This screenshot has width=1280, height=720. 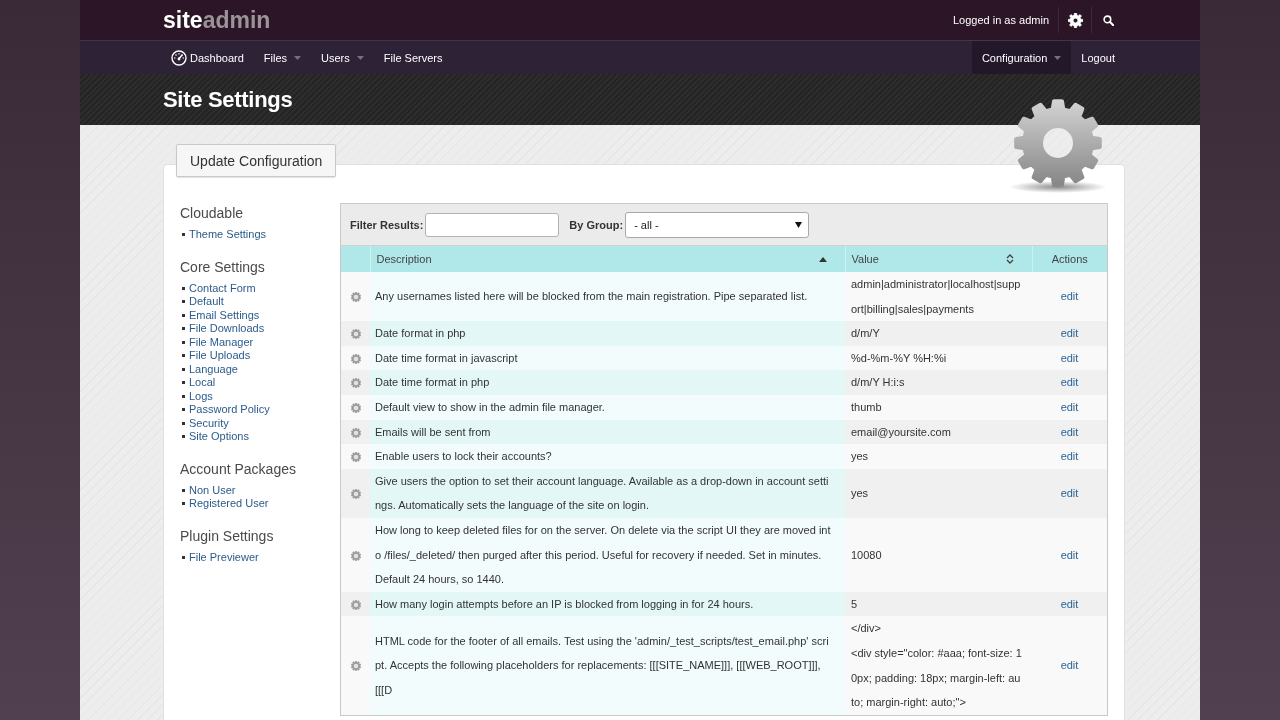 I want to click on setting-value: %d-%m-%Y %H:%i, so click(x=938, y=358).